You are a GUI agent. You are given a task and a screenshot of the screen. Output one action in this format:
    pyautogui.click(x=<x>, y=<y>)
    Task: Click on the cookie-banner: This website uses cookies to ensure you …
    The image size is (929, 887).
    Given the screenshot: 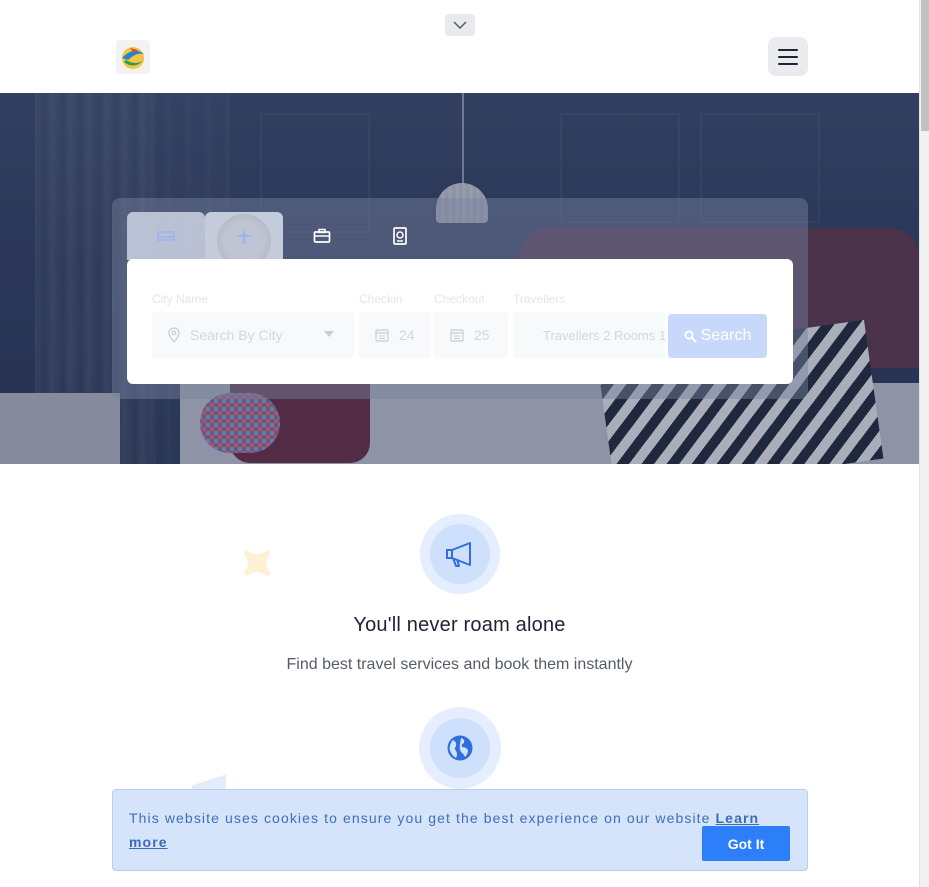 What is the action you would take?
    pyautogui.click(x=460, y=830)
    